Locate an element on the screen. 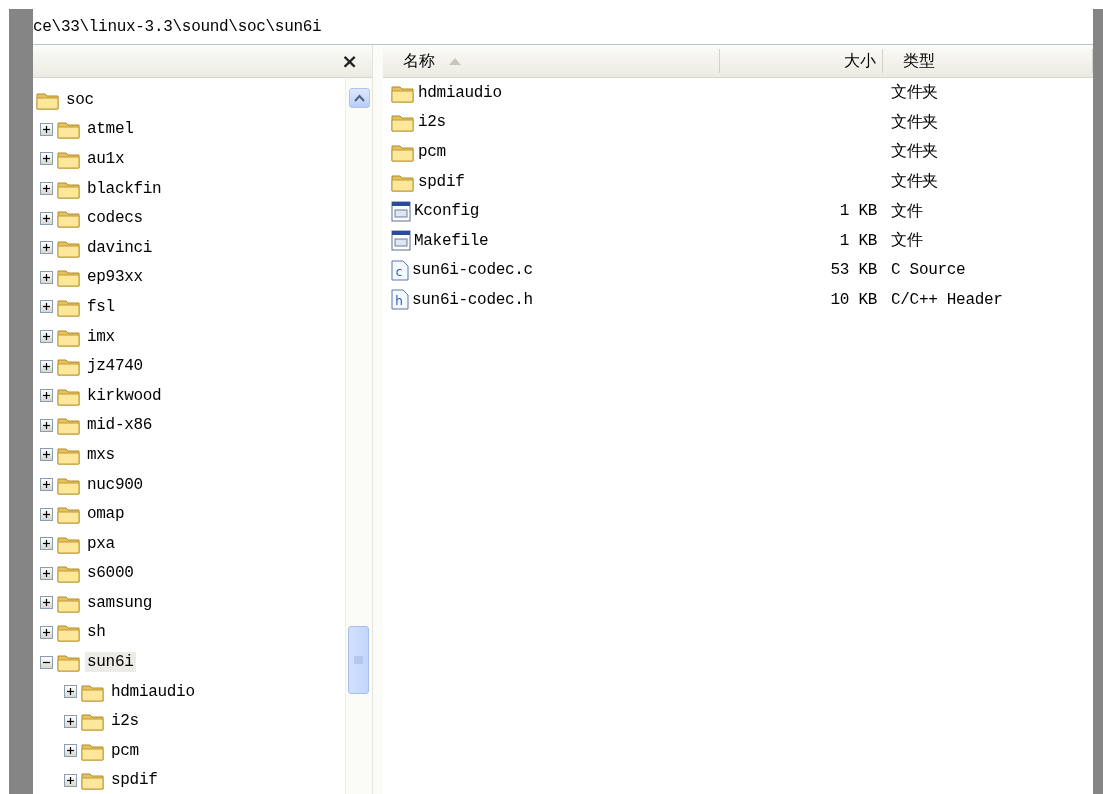 The image size is (1103, 794). tree-item: nuc900 is located at coordinates (115, 484).